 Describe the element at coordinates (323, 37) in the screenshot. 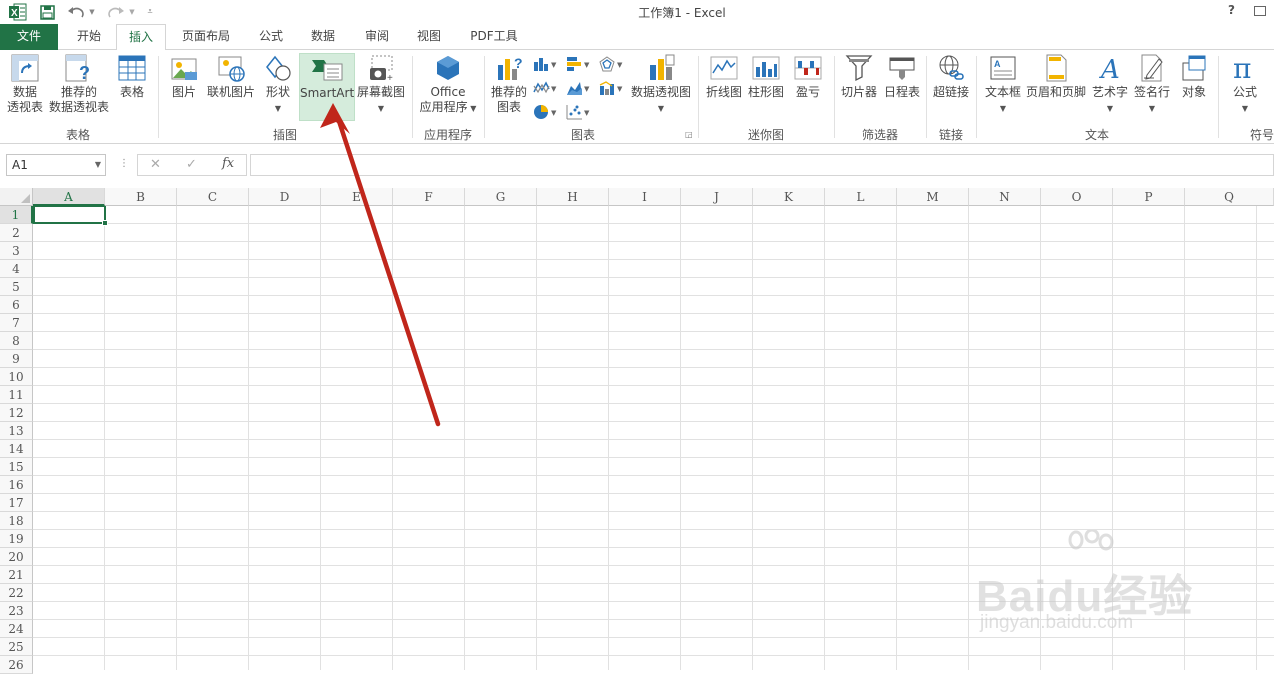

I see `tab-data: 数据` at that location.